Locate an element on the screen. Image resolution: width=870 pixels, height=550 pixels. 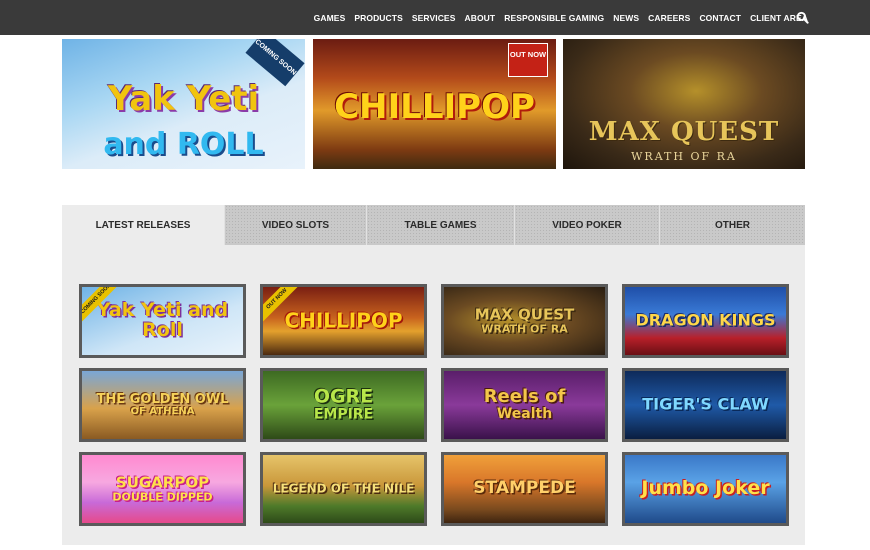
game-title: THE GOLDEN OWL OF ATHENA is located at coordinates (162, 405).